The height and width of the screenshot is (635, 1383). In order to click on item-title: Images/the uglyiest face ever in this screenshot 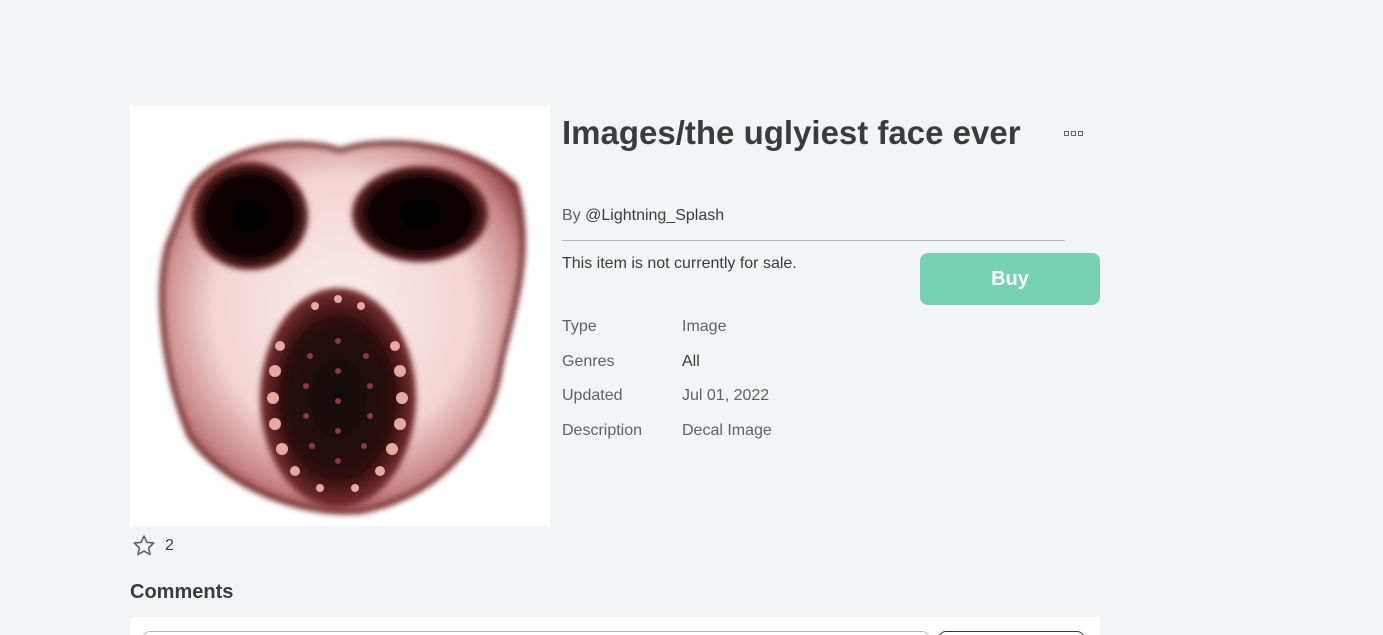, I will do `click(791, 132)`.